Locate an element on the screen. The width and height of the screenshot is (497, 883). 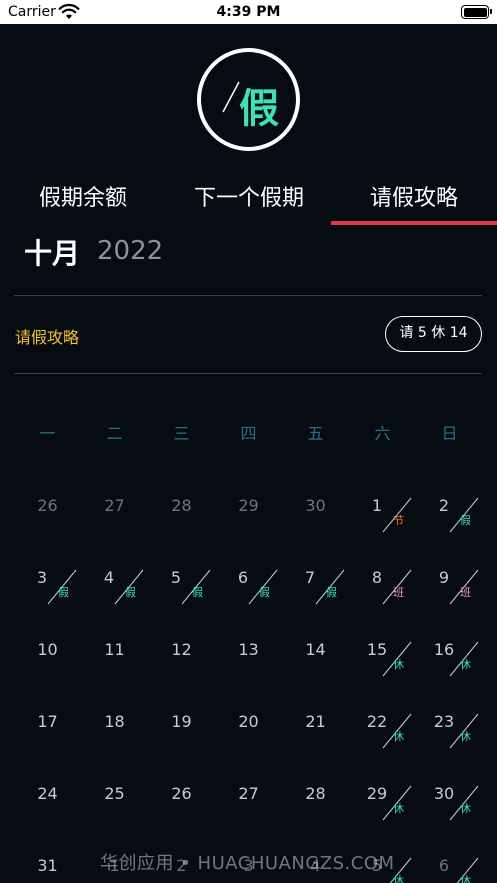
day-number: 31 is located at coordinates (47, 865).